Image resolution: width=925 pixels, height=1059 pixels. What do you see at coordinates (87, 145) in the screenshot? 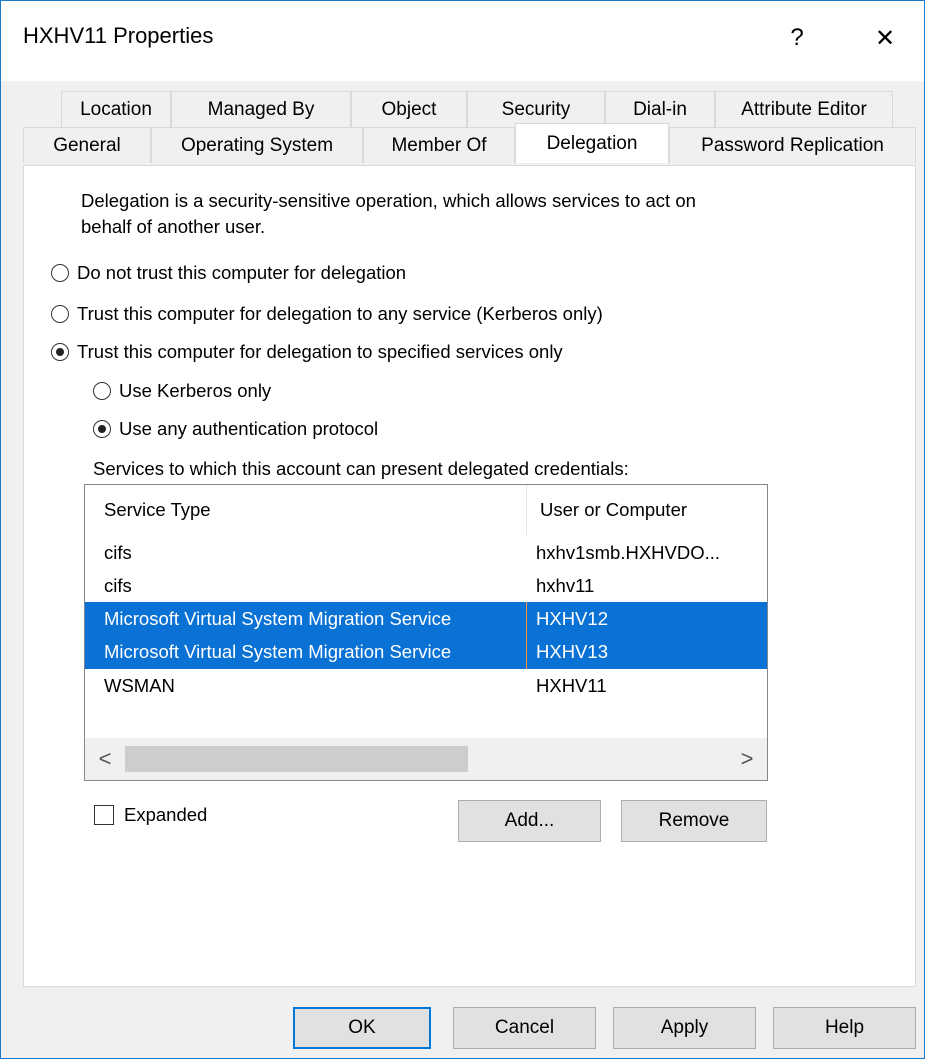
I see `tab-general: General` at bounding box center [87, 145].